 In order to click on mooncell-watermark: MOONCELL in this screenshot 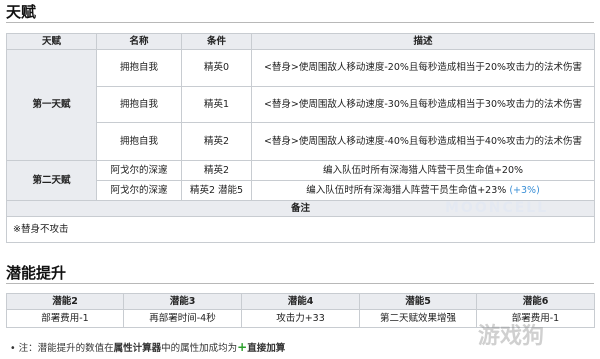, I will do `click(497, 208)`.